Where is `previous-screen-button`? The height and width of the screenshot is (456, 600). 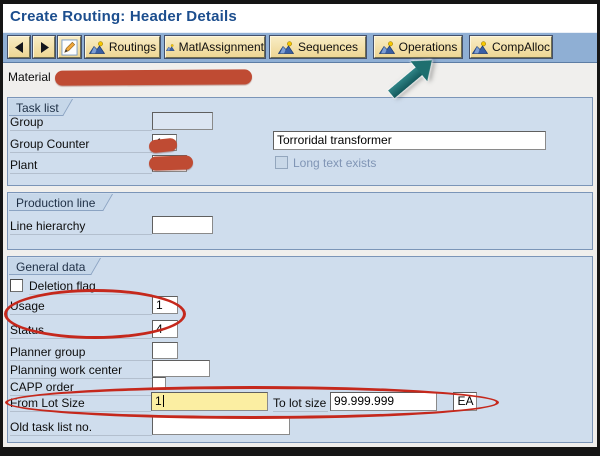
previous-screen-button is located at coordinates (19, 47).